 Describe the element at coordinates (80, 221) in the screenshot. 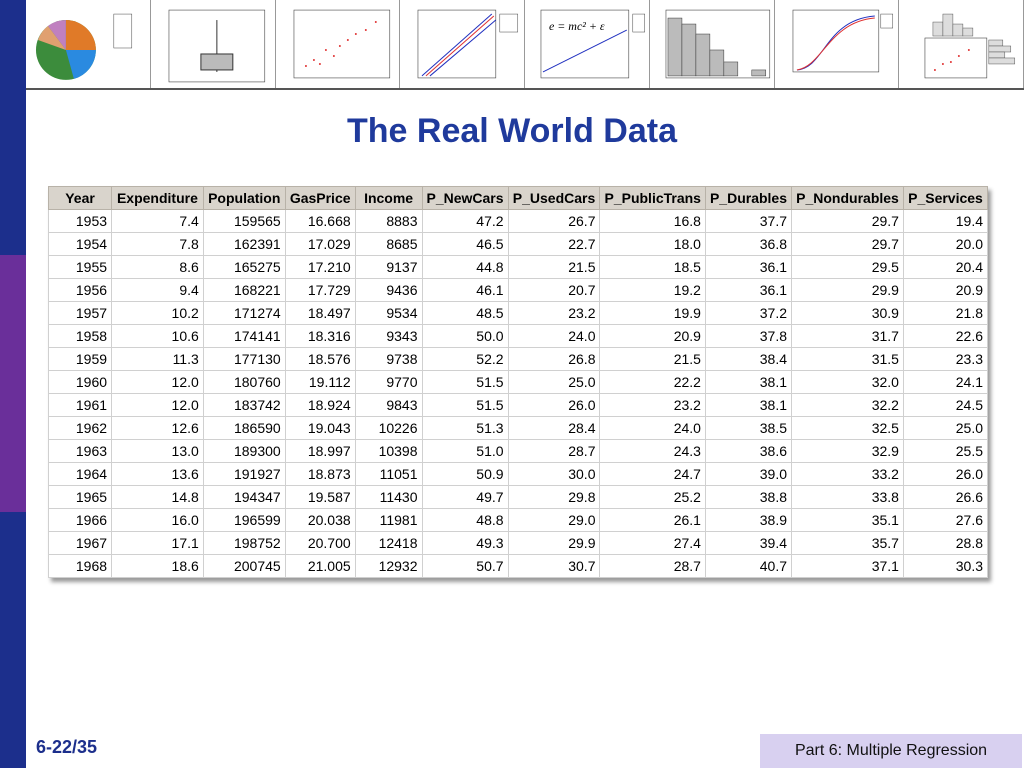

I see `table-cell: 1953` at that location.